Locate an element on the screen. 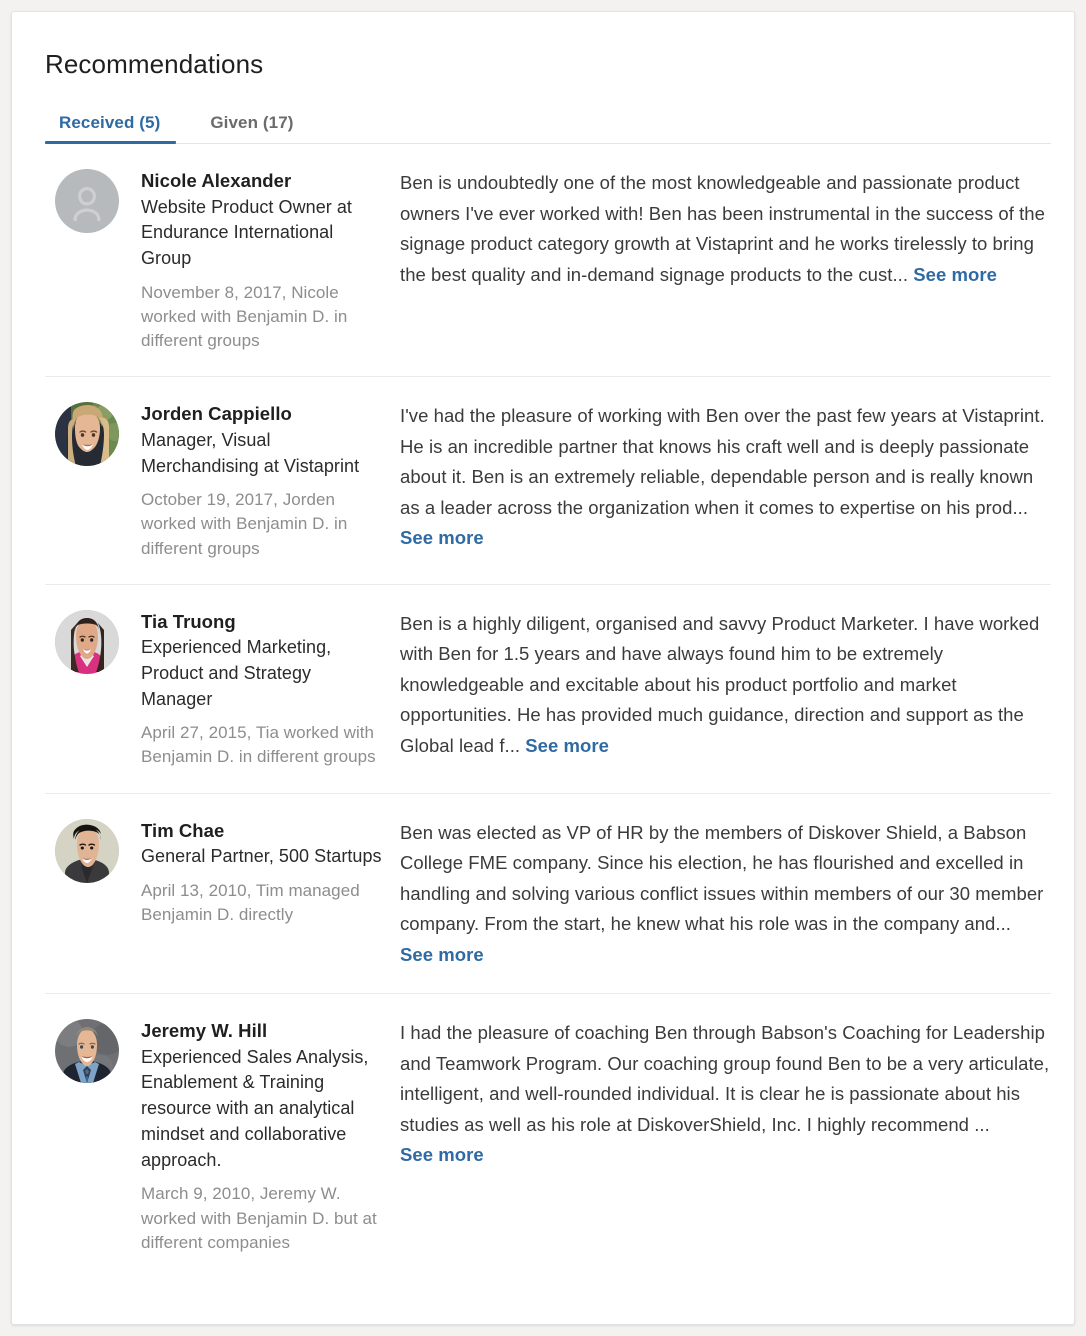 The width and height of the screenshot is (1086, 1336). recommender-name: Nicole Alexander is located at coordinates (263, 181).